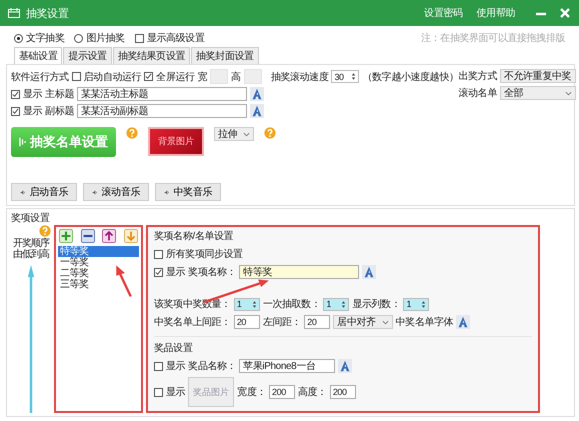 The height and width of the screenshot is (421, 579). Describe the element at coordinates (565, 13) in the screenshot. I see `close-icon` at that location.